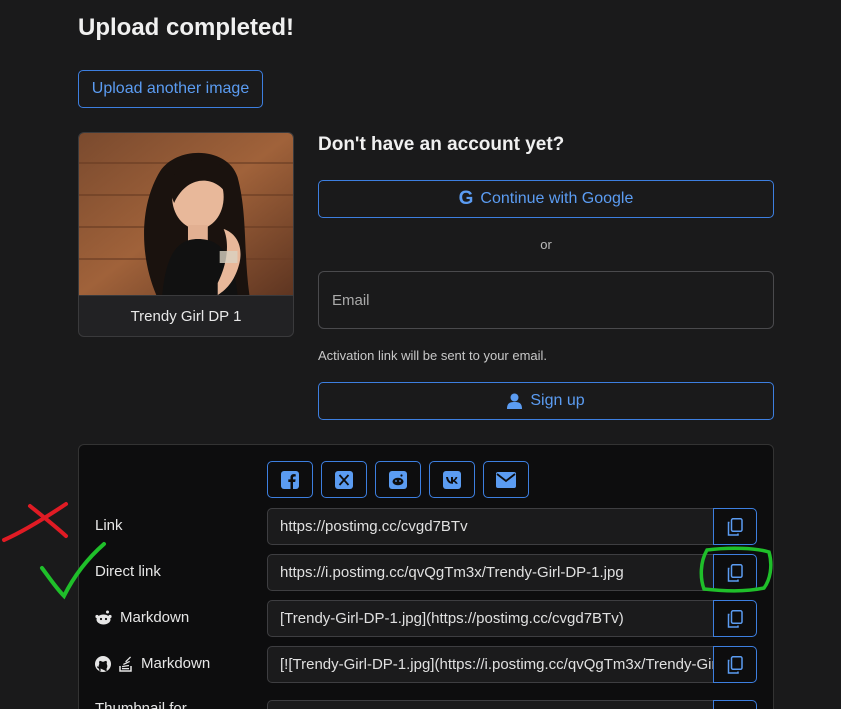  I want to click on or-divider: or, so click(546, 244).